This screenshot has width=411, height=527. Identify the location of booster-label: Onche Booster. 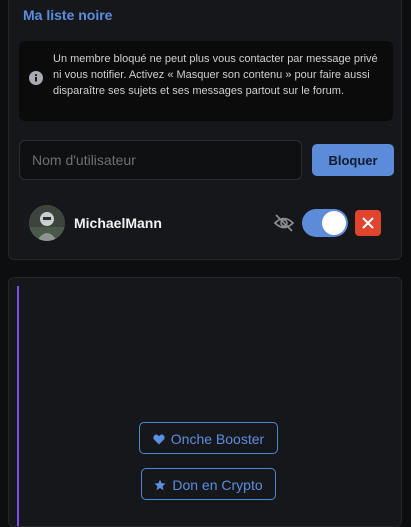
(217, 439).